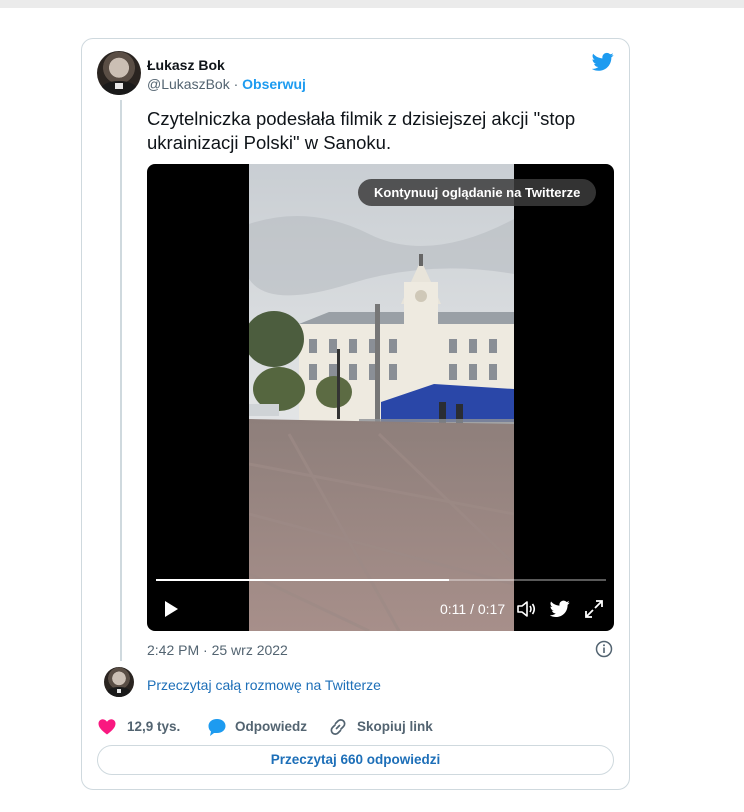 Image resolution: width=744 pixels, height=812 pixels. I want to click on read-replies-button: Przeczytaj 660 odpowiedzi, so click(355, 760).